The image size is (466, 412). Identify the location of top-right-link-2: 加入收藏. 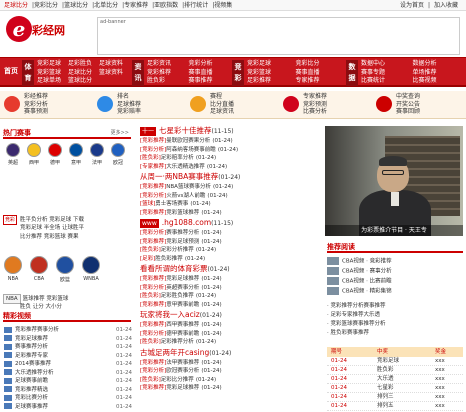
(446, 5).